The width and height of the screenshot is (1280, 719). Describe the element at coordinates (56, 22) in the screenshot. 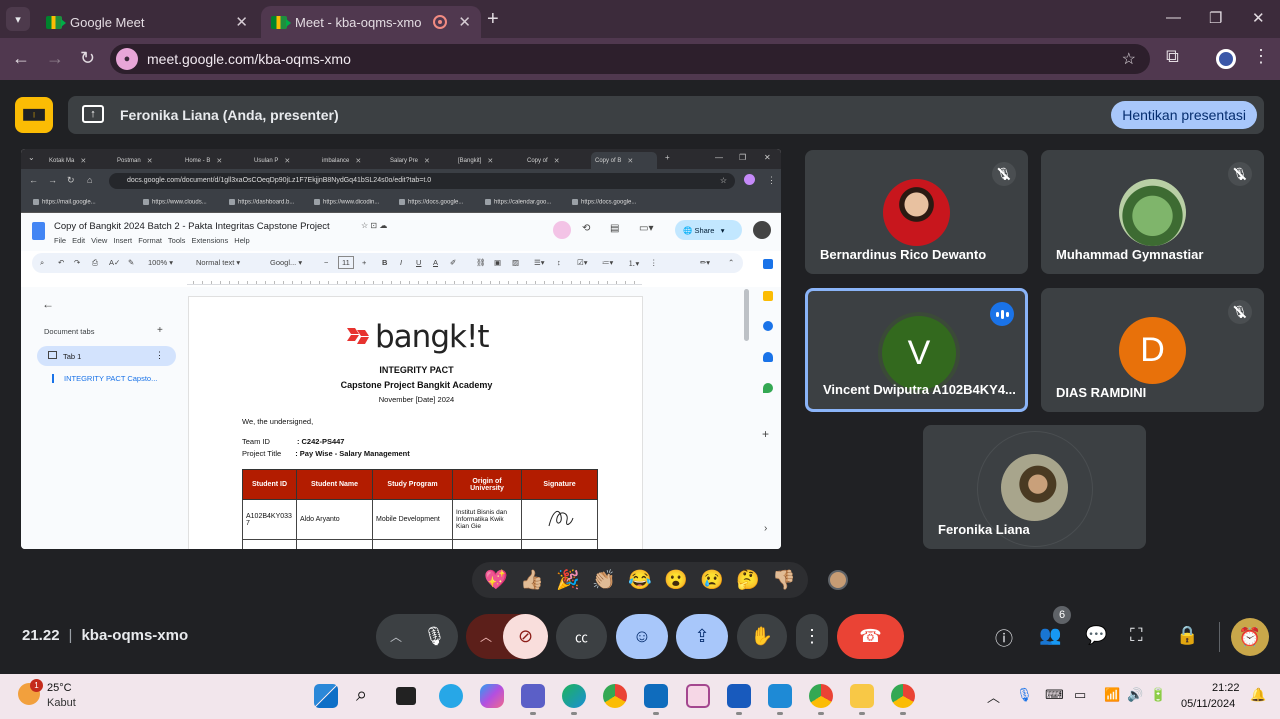

I see `meet-favicon-icon` at that location.